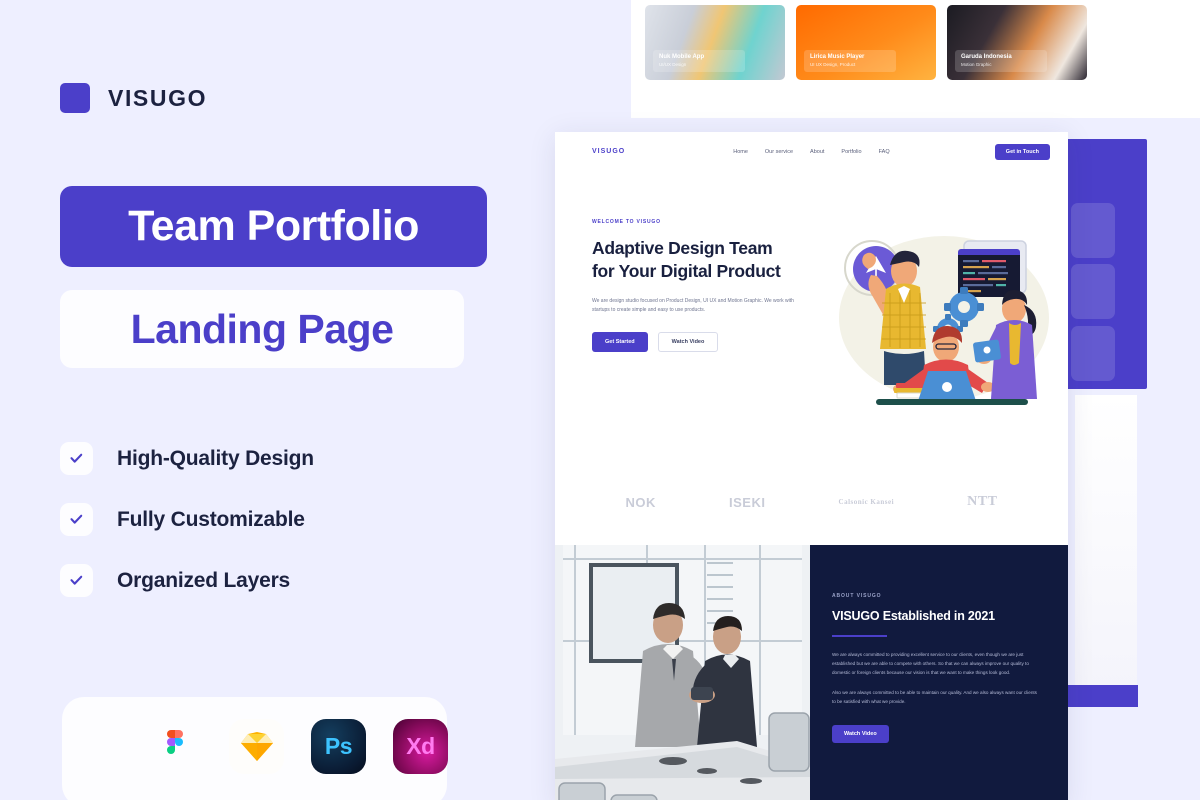 This screenshot has width=1200, height=800. What do you see at coordinates (204, 580) in the screenshot?
I see `feature-label: Organized Layers` at bounding box center [204, 580].